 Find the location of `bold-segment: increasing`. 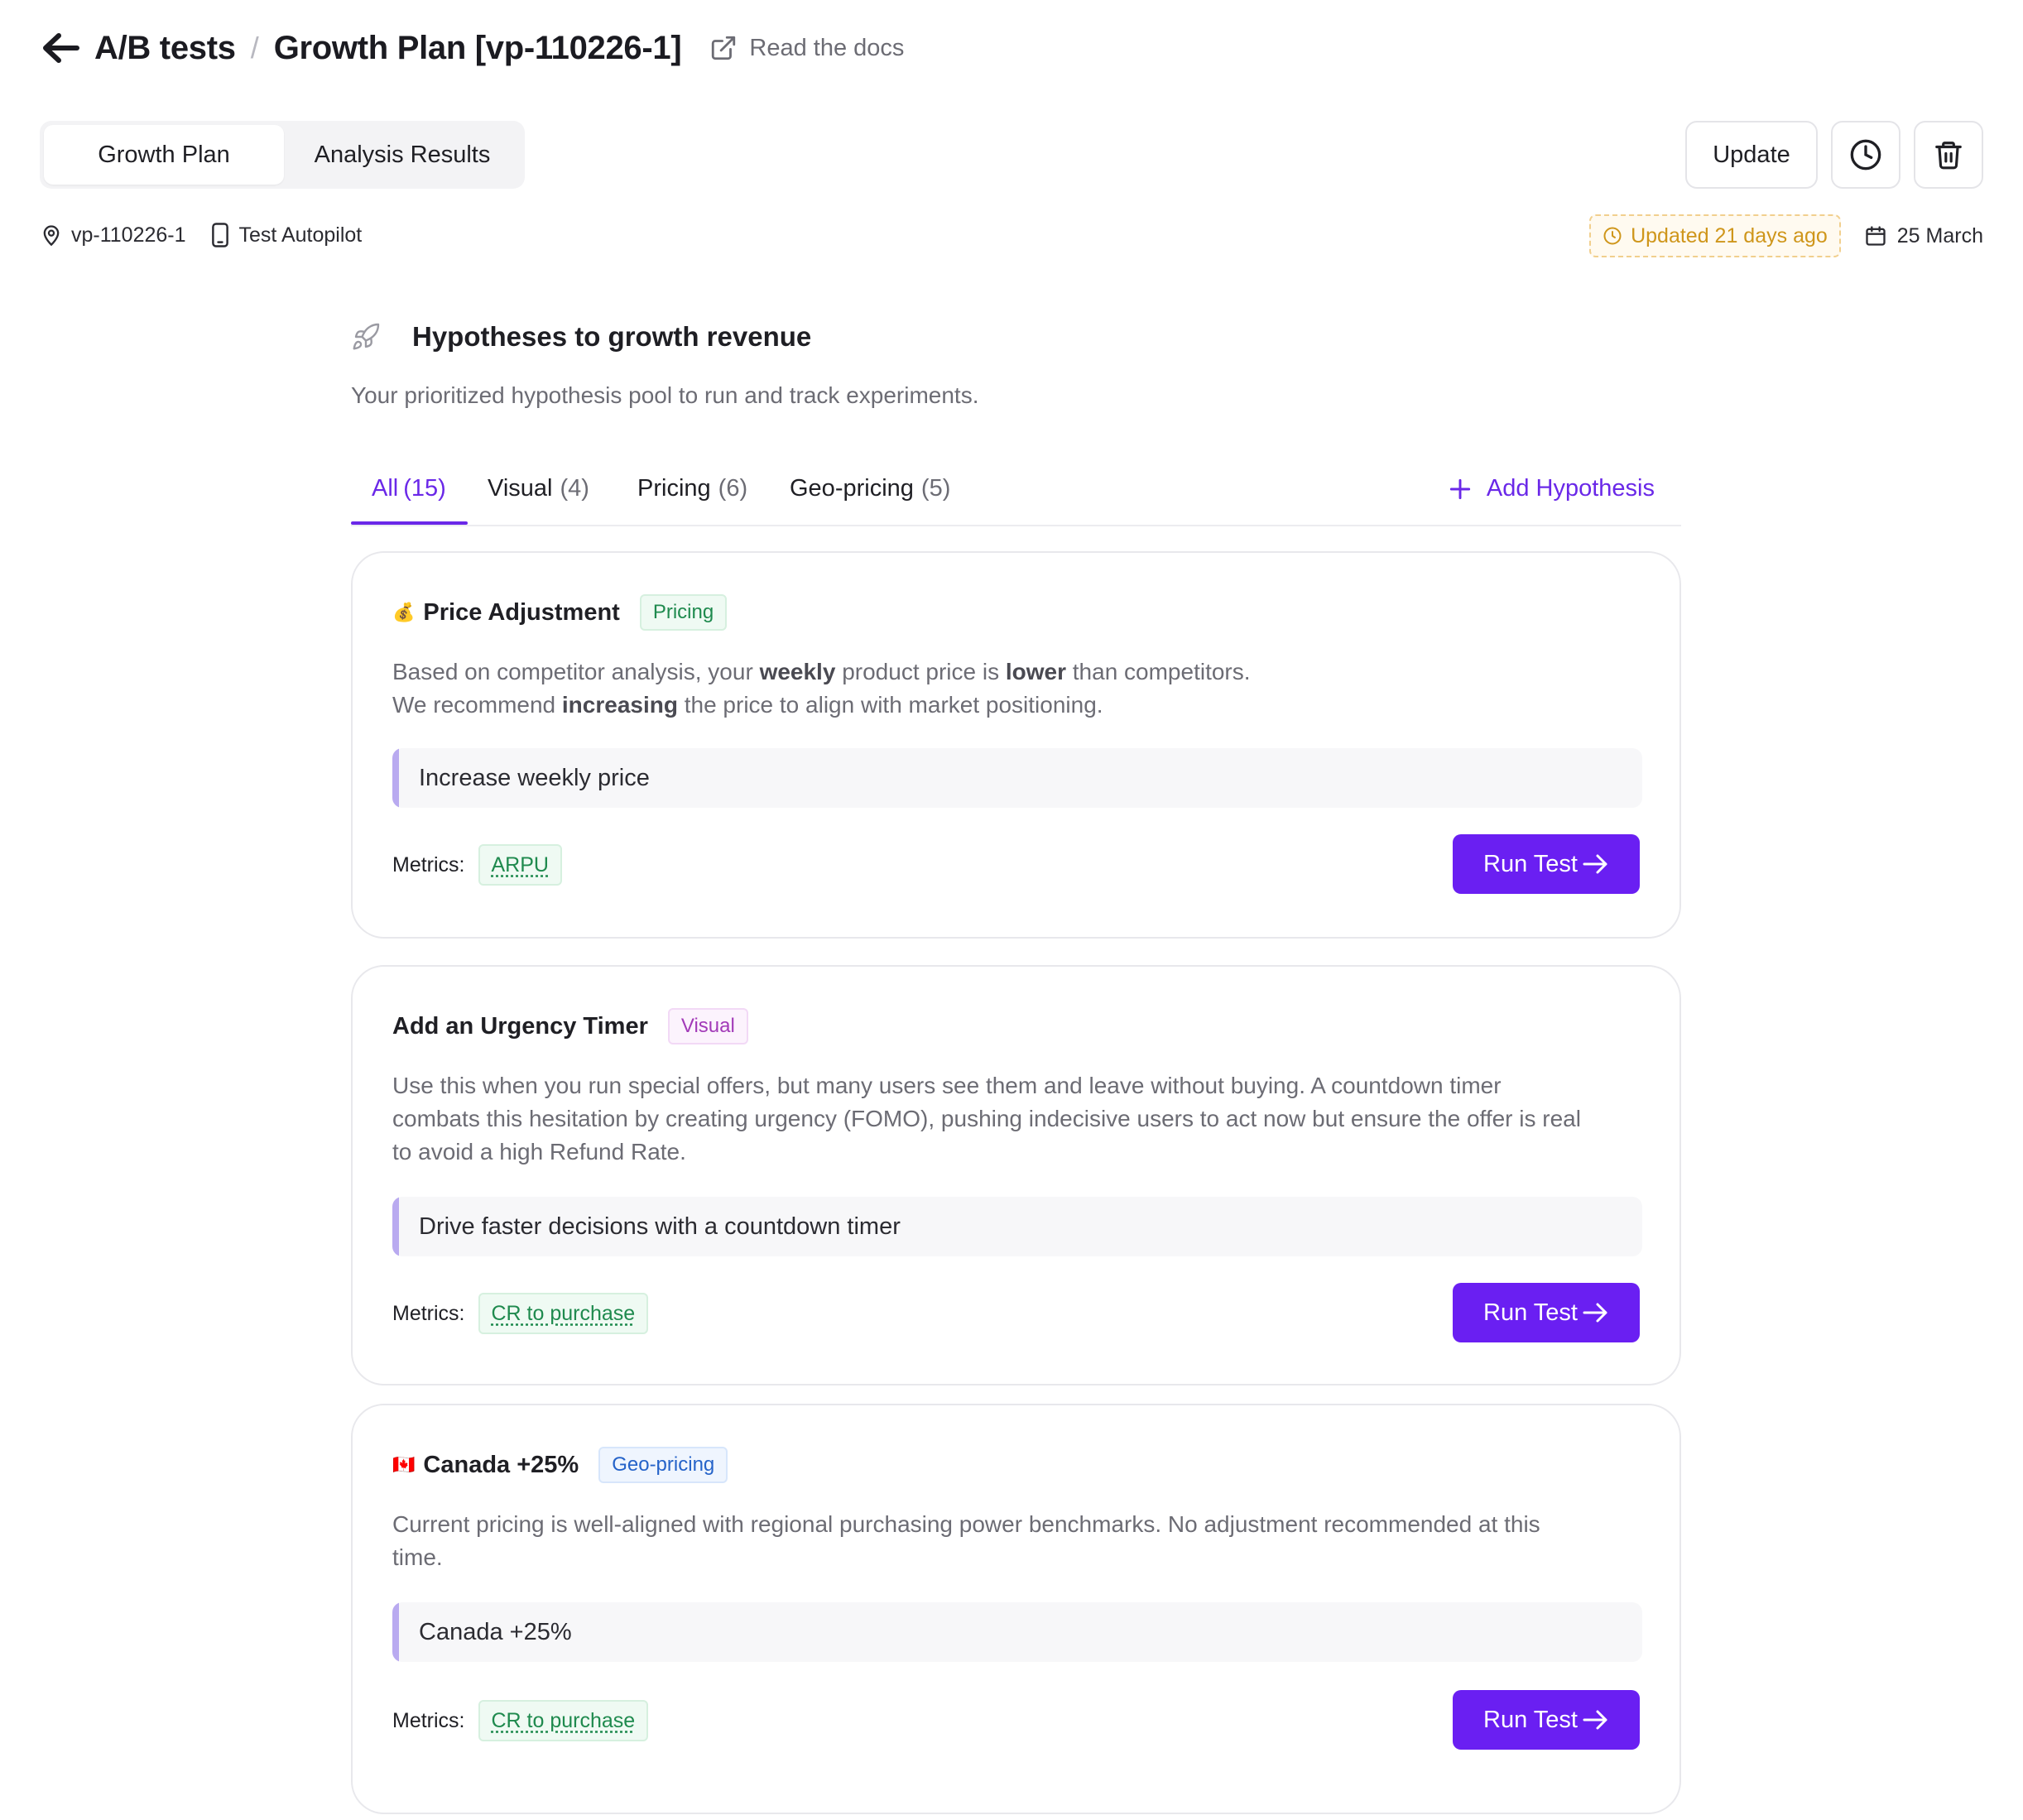

bold-segment: increasing is located at coordinates (619, 705).